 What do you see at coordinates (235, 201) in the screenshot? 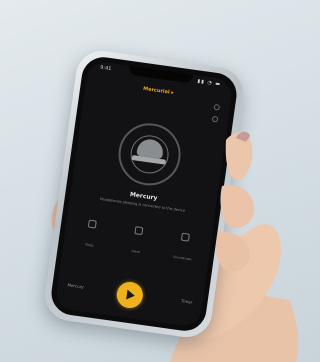
I see `fingers-overlay` at bounding box center [235, 201].